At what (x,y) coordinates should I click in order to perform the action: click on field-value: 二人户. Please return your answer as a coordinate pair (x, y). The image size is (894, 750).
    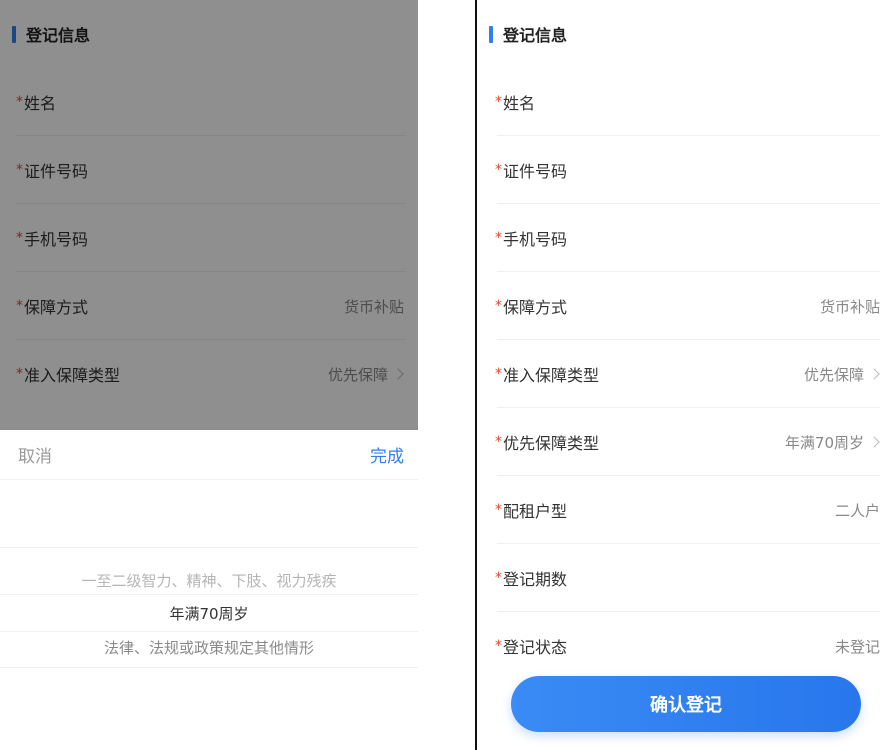
    Looking at the image, I should click on (857, 510).